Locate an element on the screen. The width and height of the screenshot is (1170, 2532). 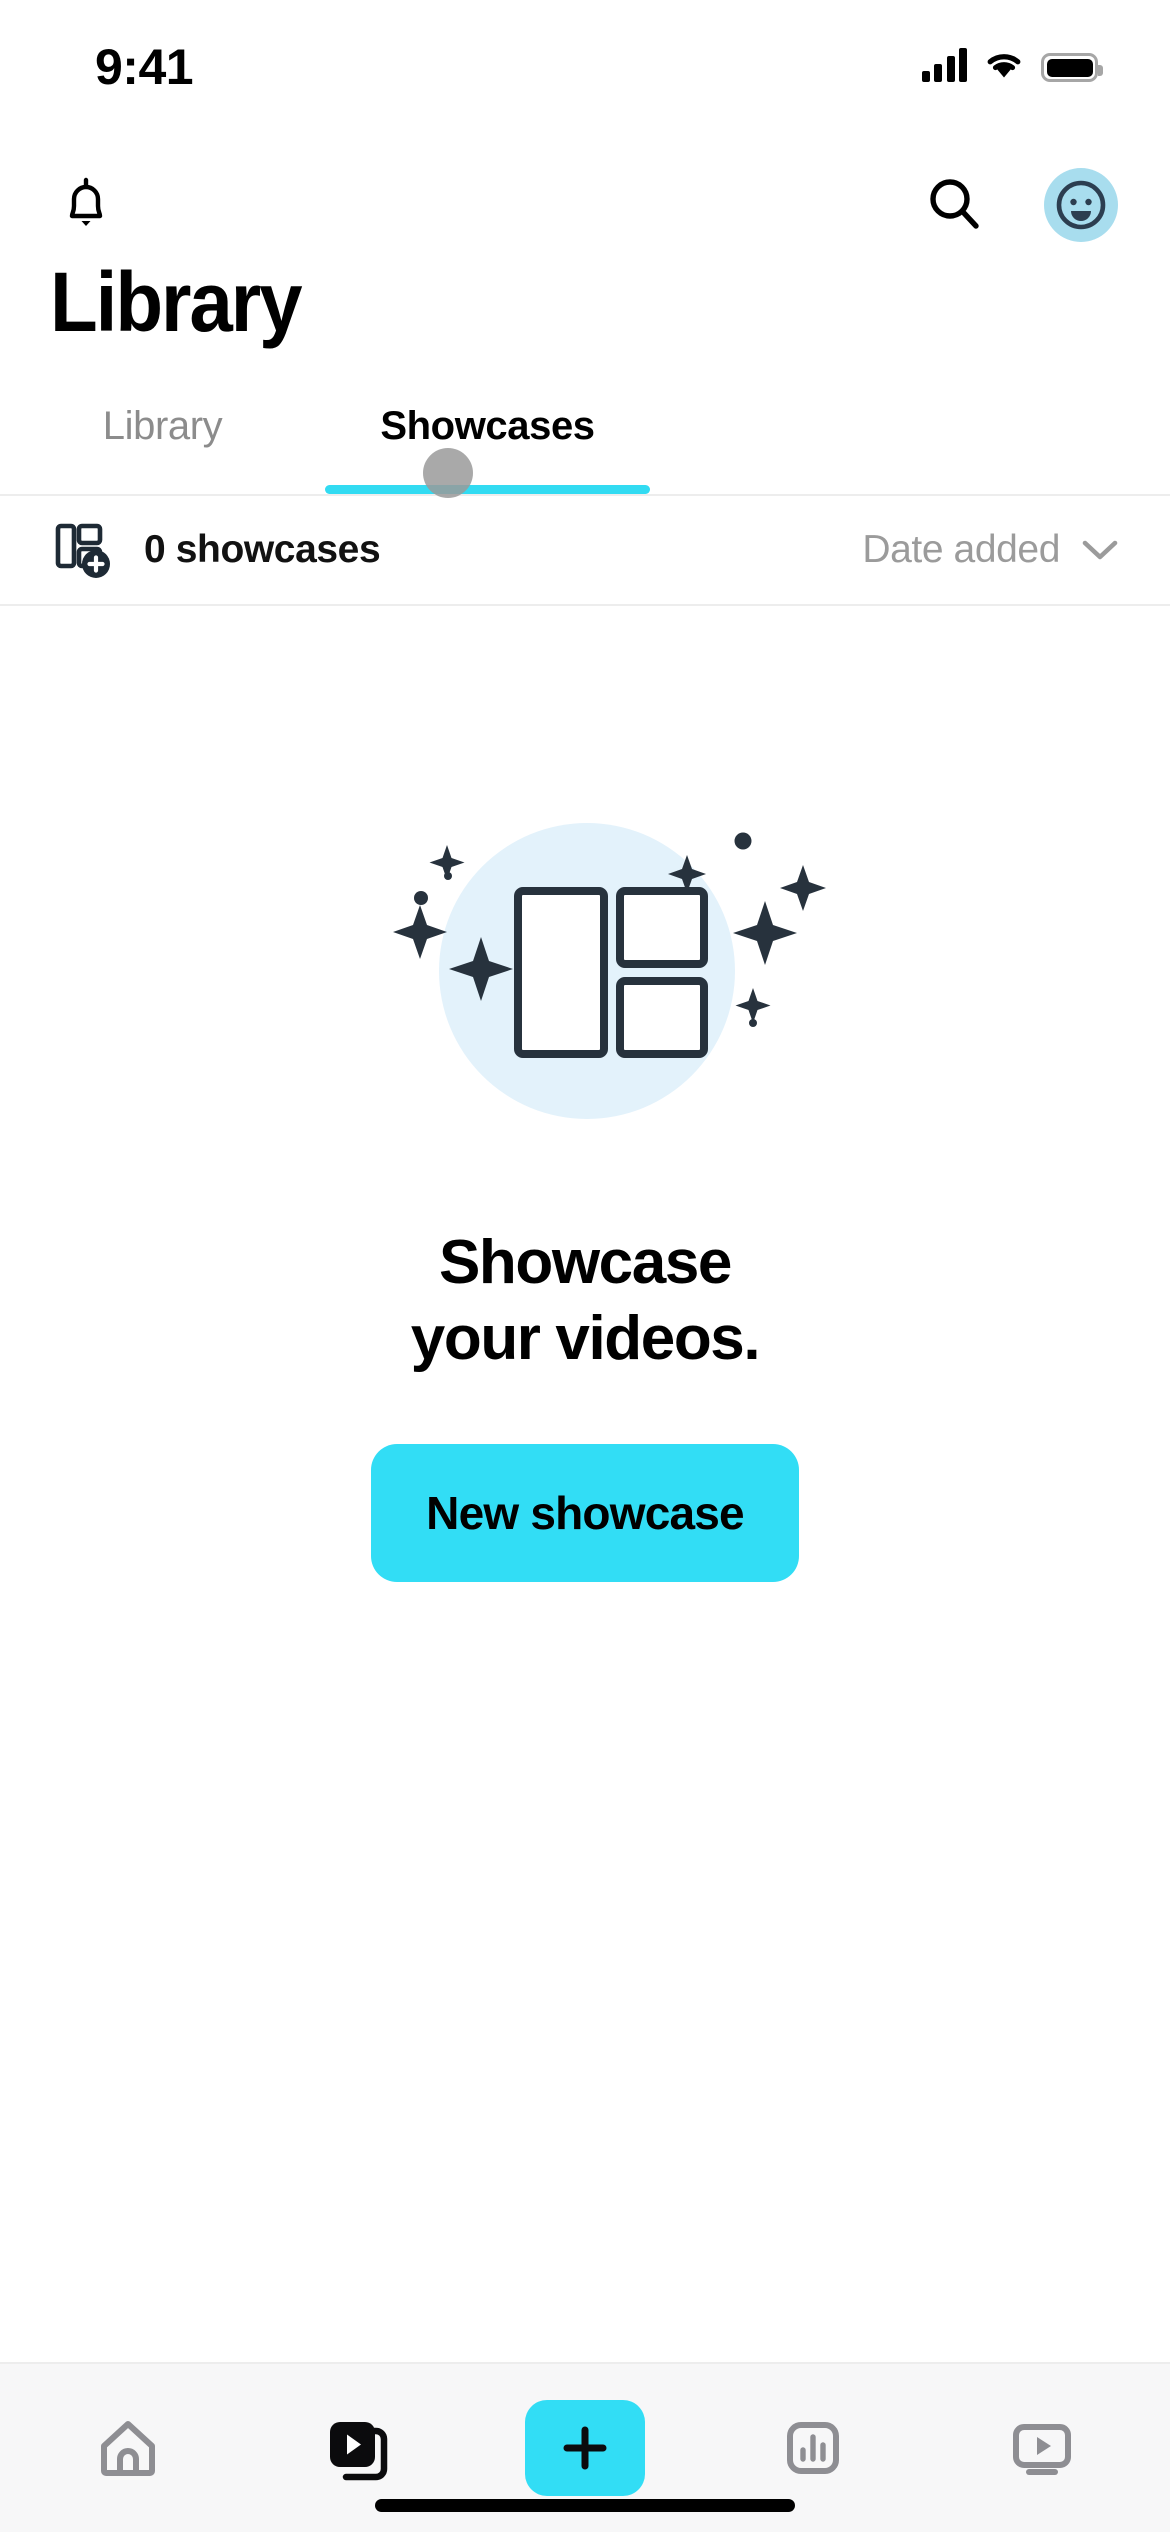
nav-item-watch is located at coordinates (1042, 2448).